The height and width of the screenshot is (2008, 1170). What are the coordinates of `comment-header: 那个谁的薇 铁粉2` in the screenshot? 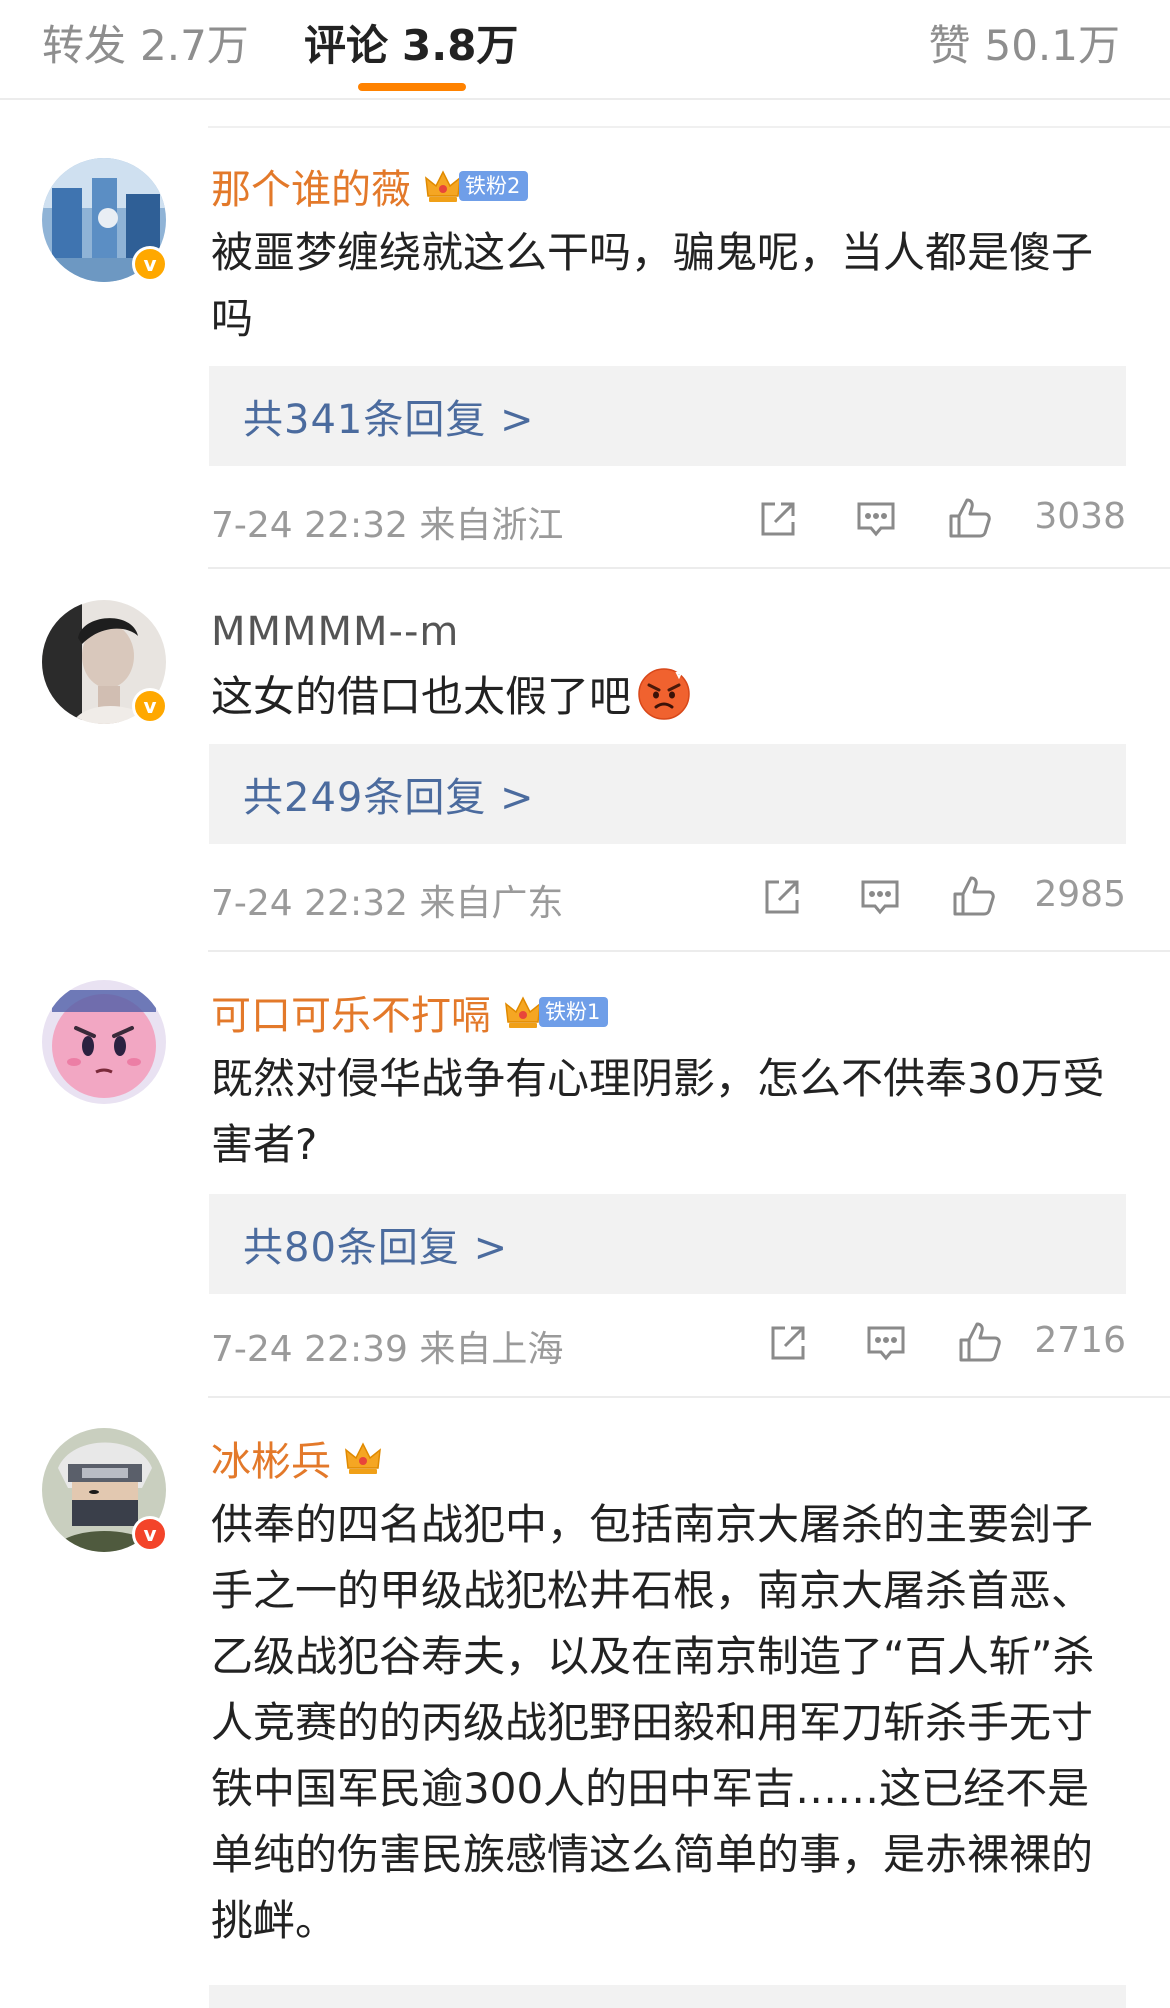 It's located at (370, 186).